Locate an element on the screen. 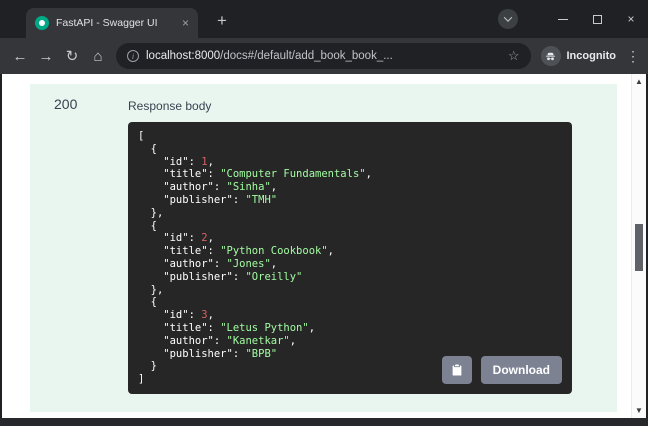 The image size is (648, 426). maximize-icon is located at coordinates (597, 19).